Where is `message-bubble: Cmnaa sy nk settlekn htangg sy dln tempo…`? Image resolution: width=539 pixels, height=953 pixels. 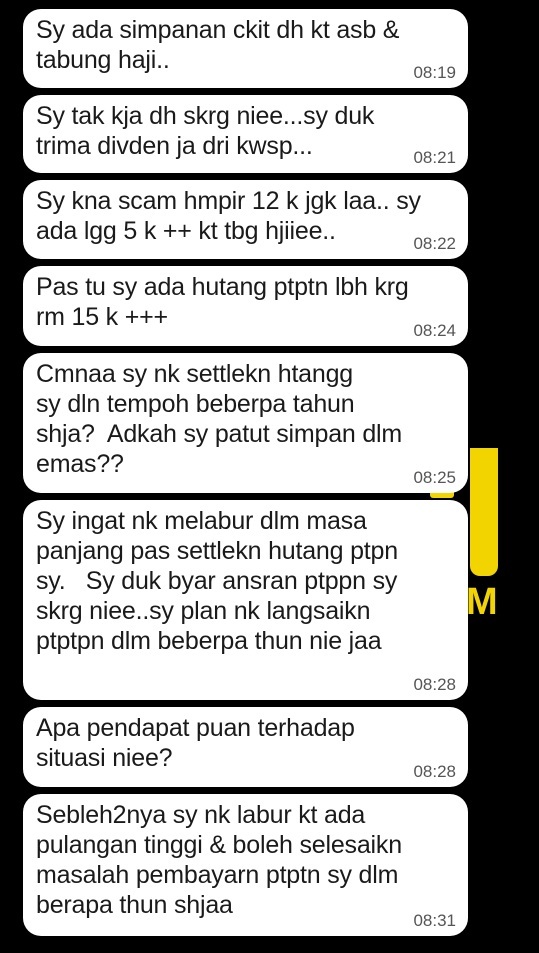 message-bubble: Cmnaa sy nk settlekn htangg sy dln tempo… is located at coordinates (245, 423).